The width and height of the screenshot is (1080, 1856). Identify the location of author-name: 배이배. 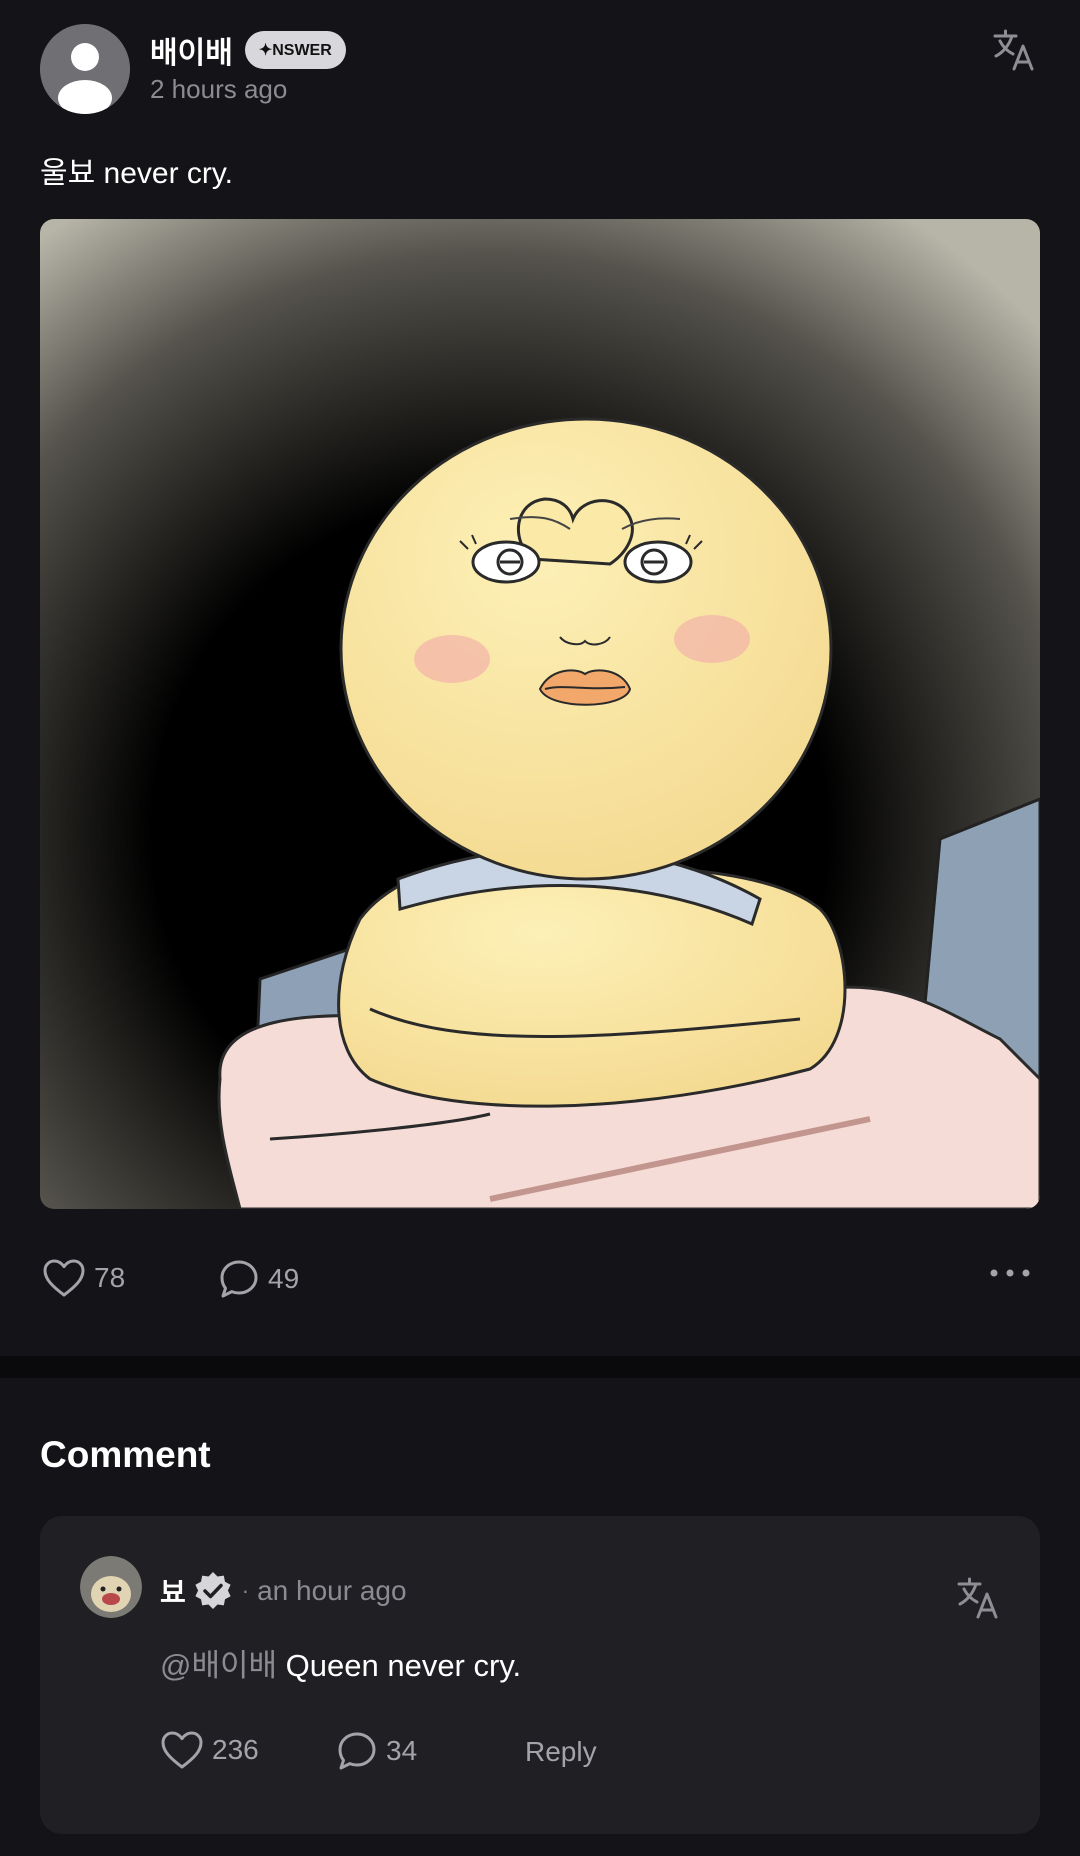
(191, 50).